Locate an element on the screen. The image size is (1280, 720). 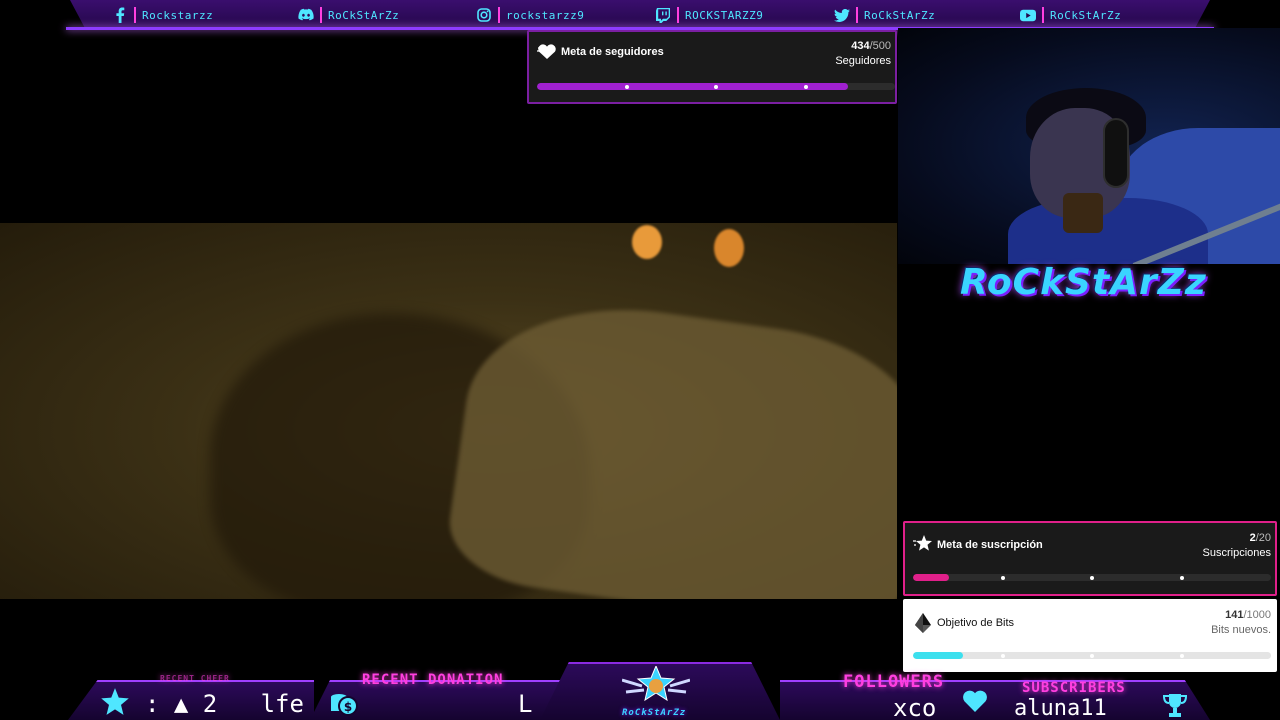
webcam-microphone is located at coordinates (1083, 213).